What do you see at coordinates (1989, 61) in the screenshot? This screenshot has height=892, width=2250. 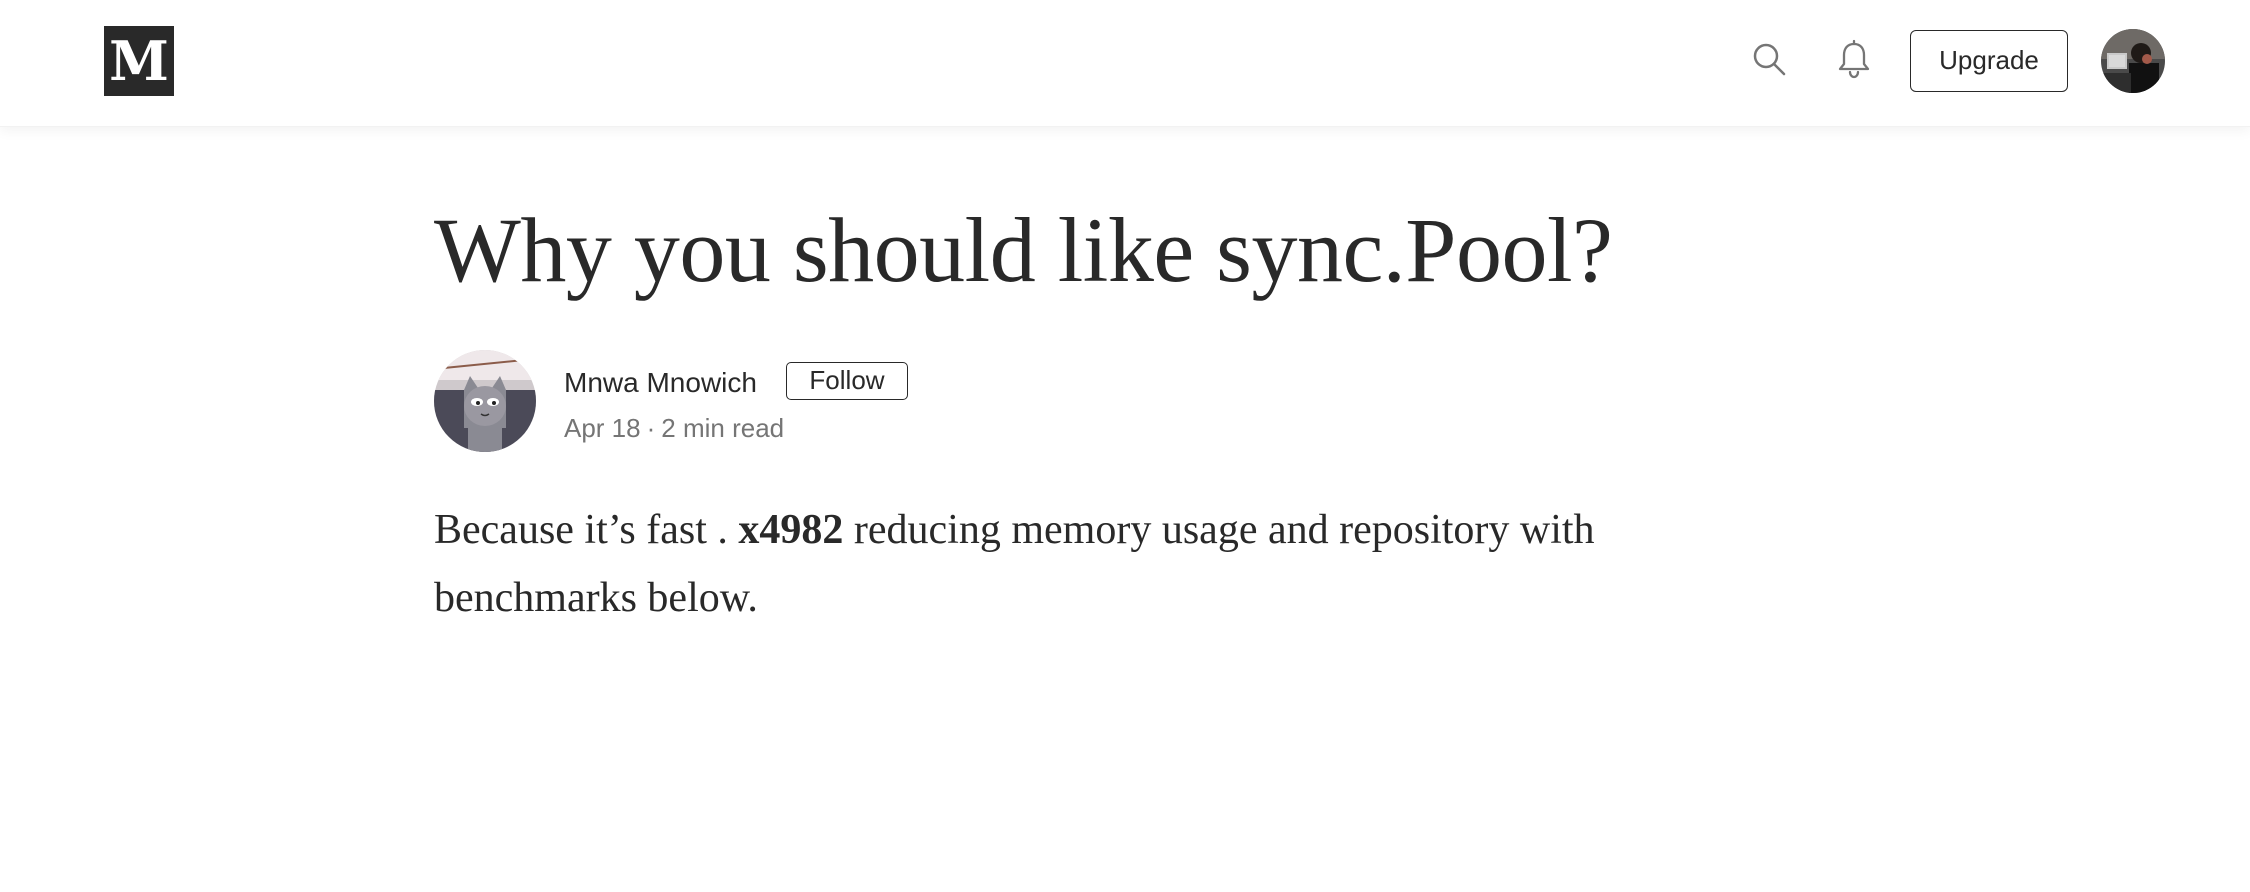 I see `upgrade-button: Upgrade` at bounding box center [1989, 61].